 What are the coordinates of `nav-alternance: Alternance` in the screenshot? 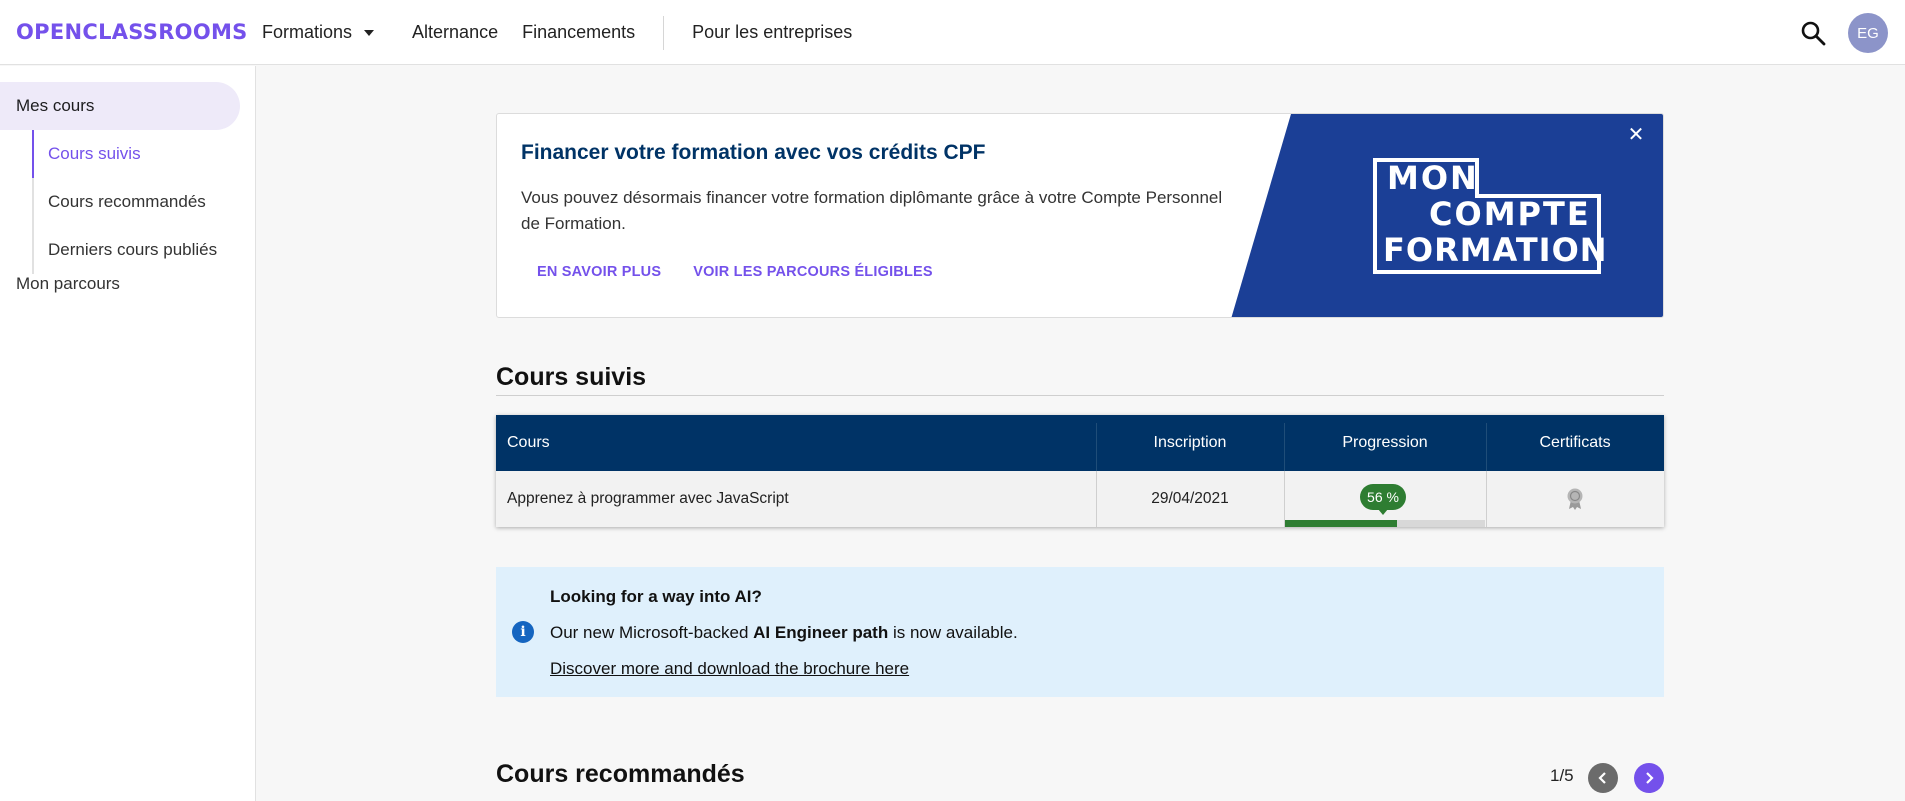 It's located at (455, 32).